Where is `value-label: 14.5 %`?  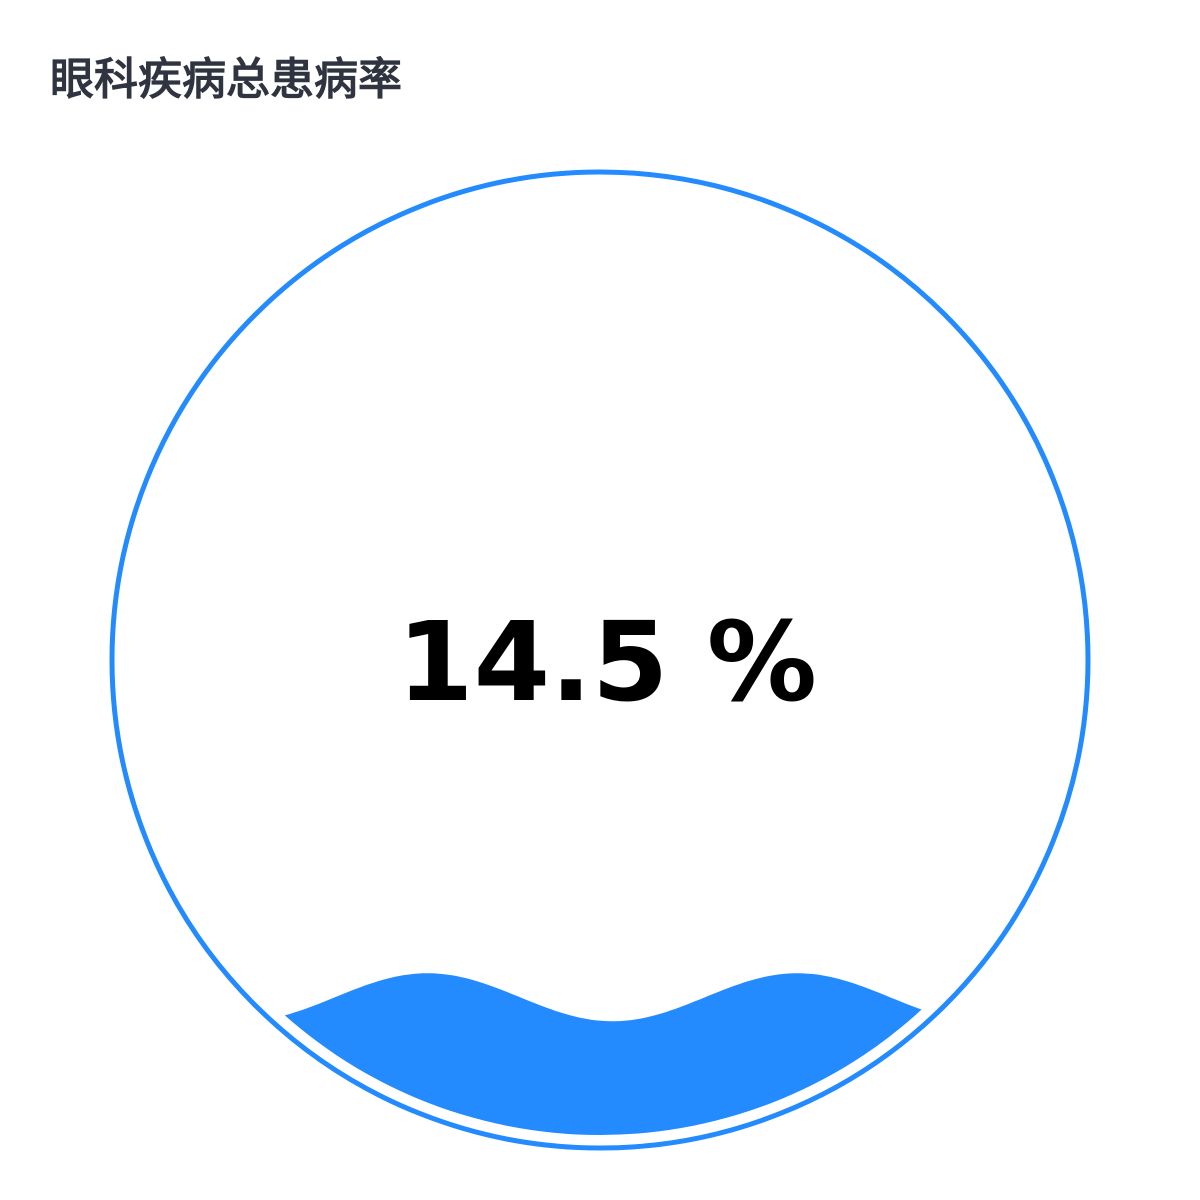 value-label: 14.5 % is located at coordinates (607, 662).